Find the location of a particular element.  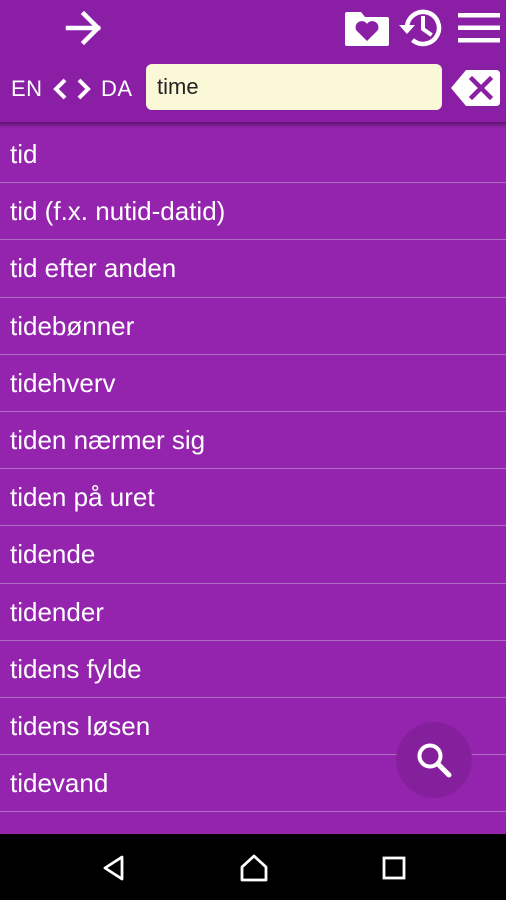

hamburger-menu-icon is located at coordinates (479, 28).